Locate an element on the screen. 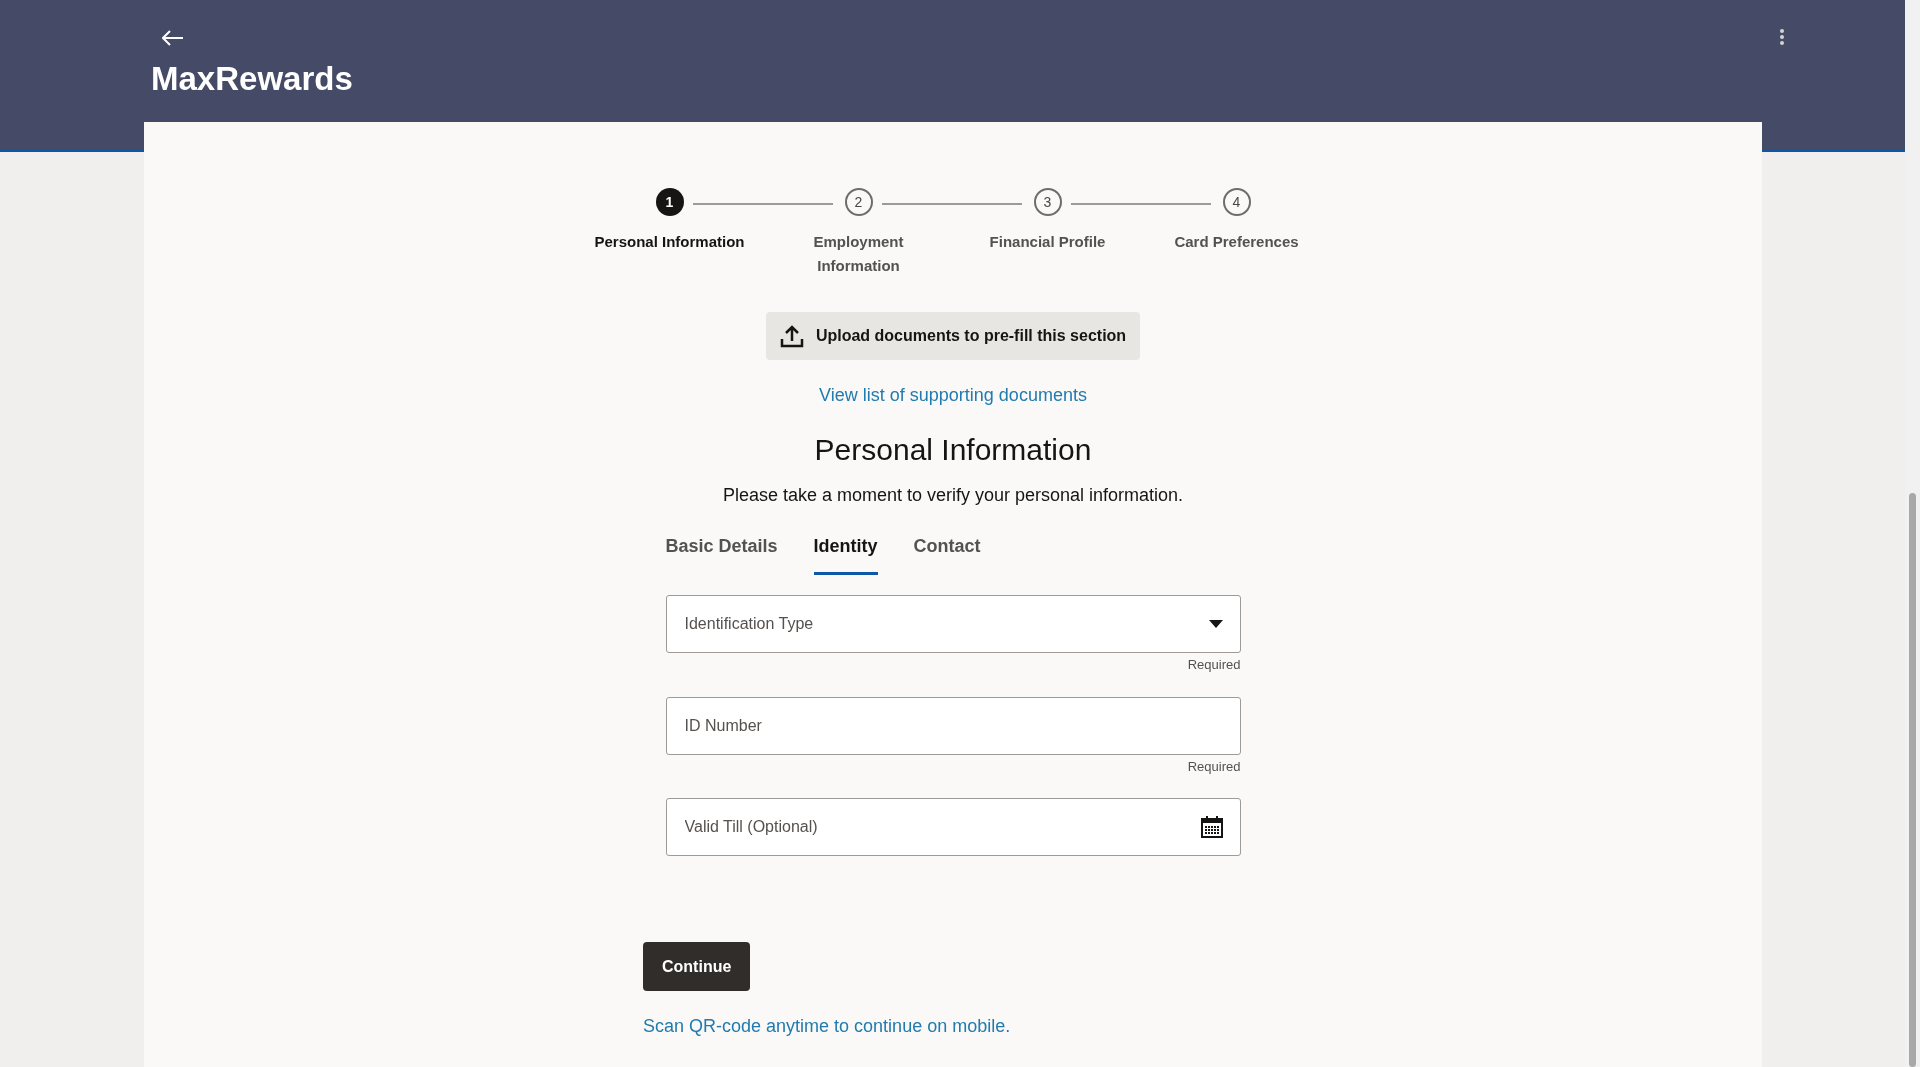  back-arrow-icon is located at coordinates (173, 38).